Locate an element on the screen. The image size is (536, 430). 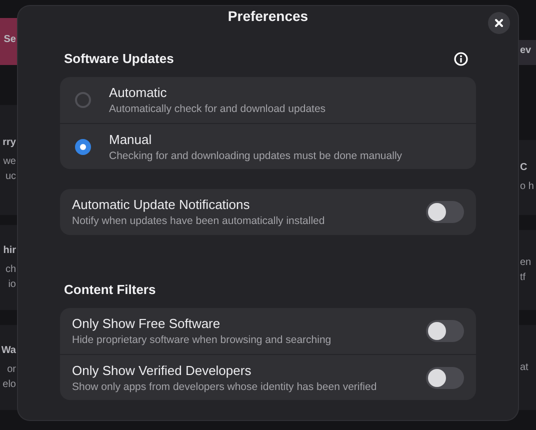
background-text: at is located at coordinates (524, 368).